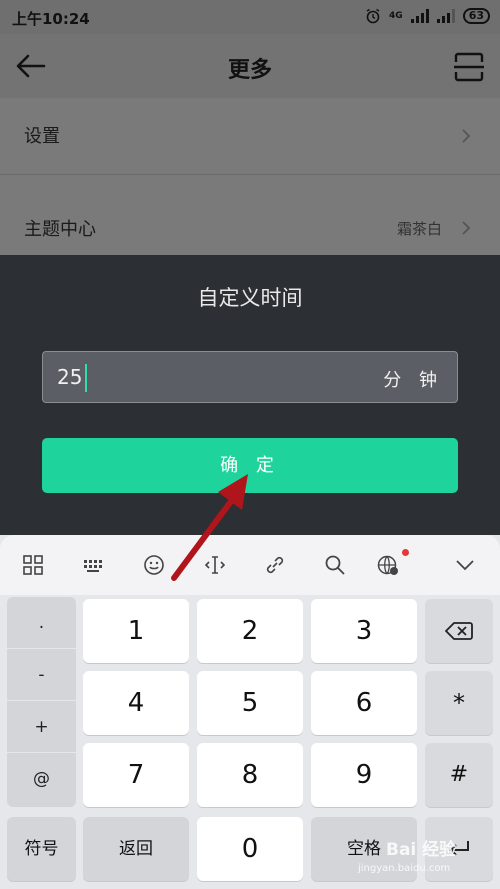 The width and height of the screenshot is (500, 889). Describe the element at coordinates (476, 16) in the screenshot. I see `battery-indicator: 63` at that location.